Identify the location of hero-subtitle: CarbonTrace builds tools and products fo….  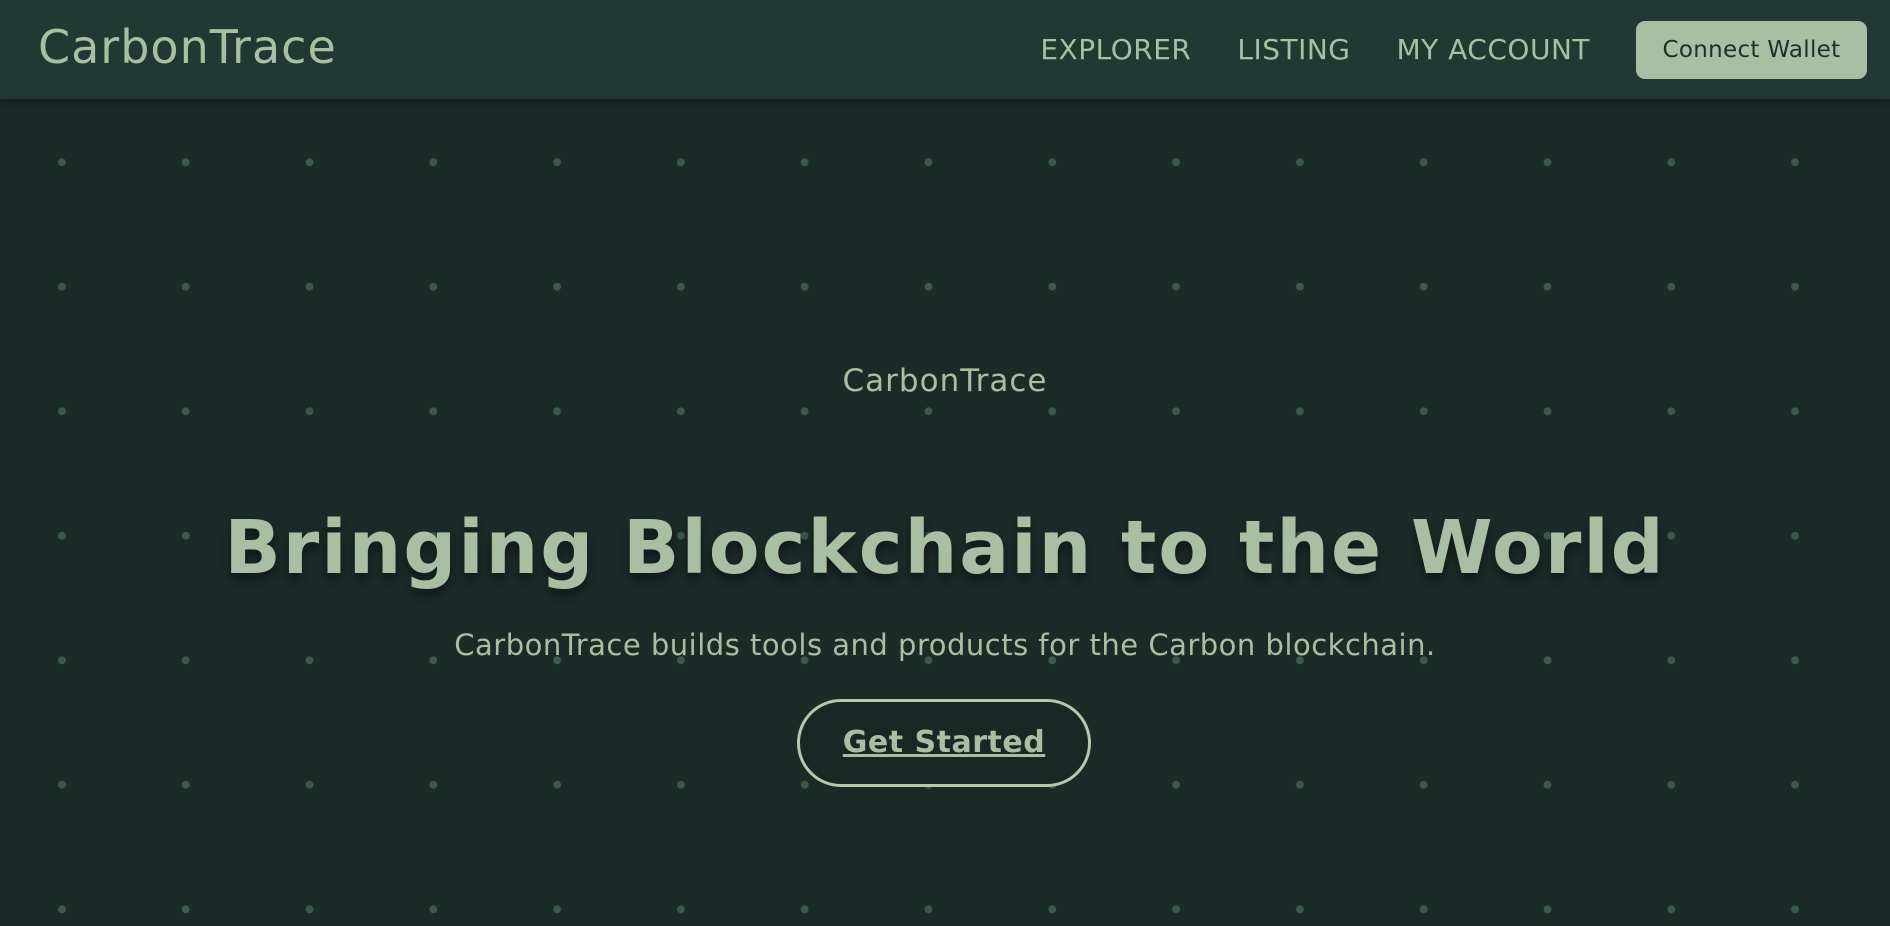
(945, 645).